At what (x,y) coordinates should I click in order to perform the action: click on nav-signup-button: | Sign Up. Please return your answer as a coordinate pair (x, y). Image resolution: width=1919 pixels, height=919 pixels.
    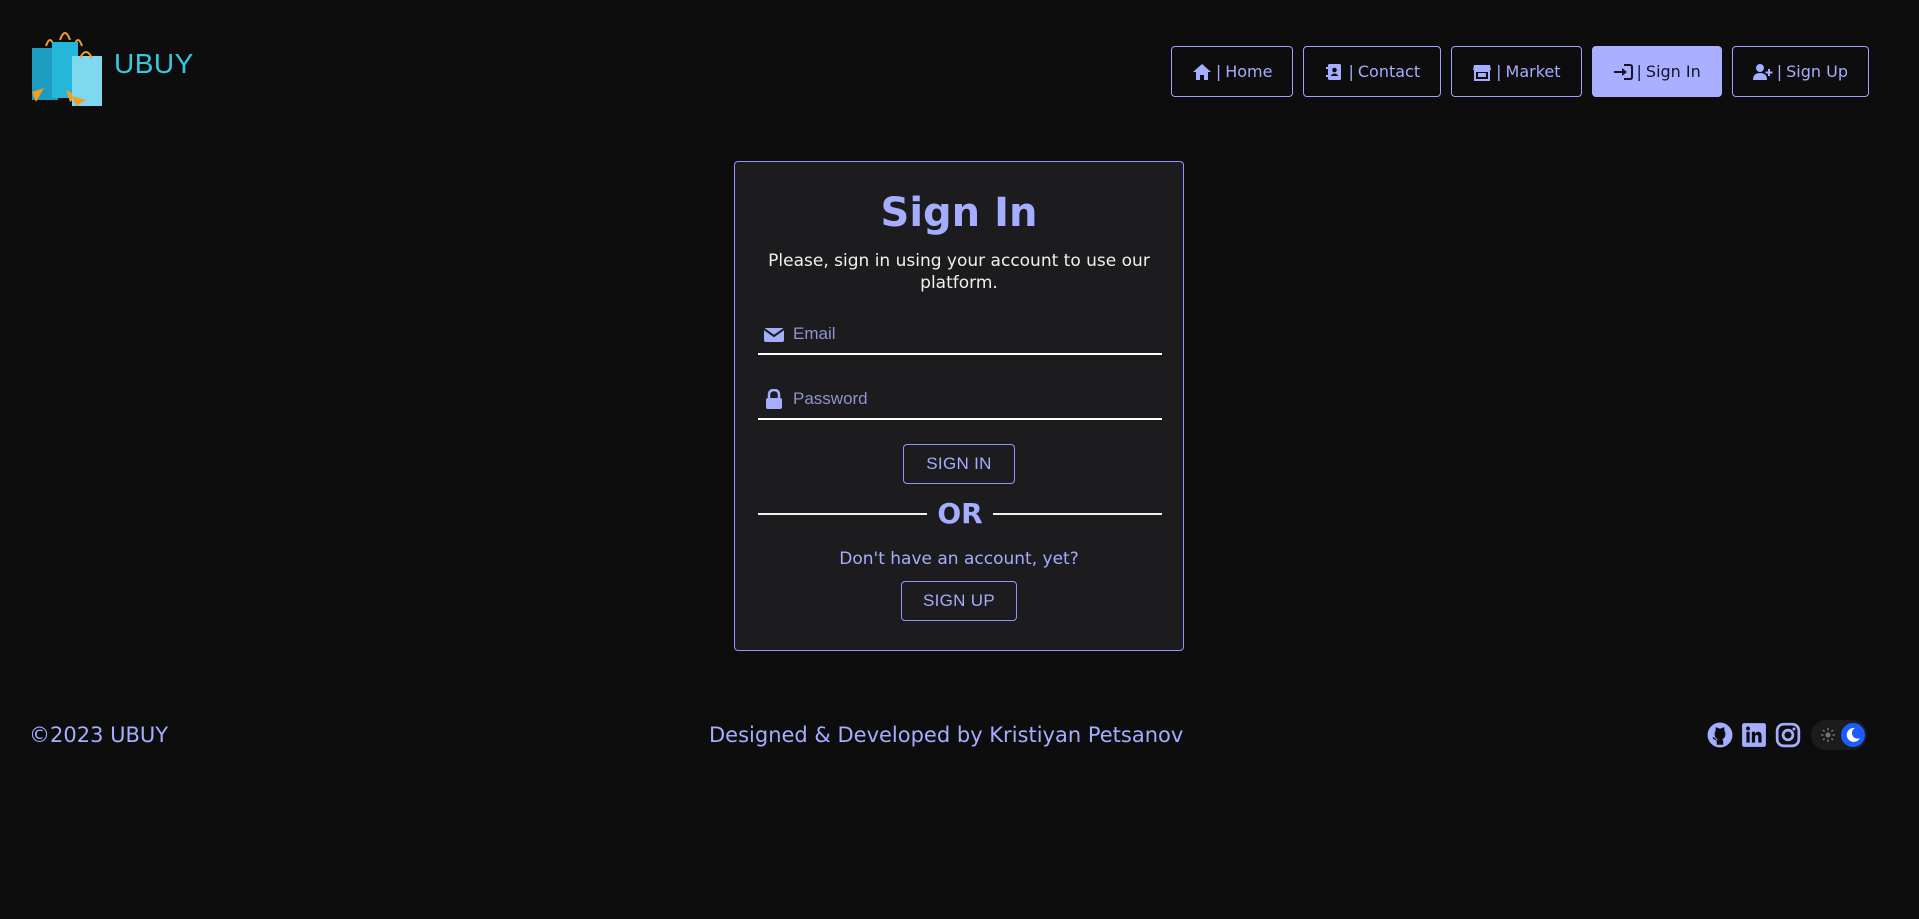
    Looking at the image, I should click on (1800, 71).